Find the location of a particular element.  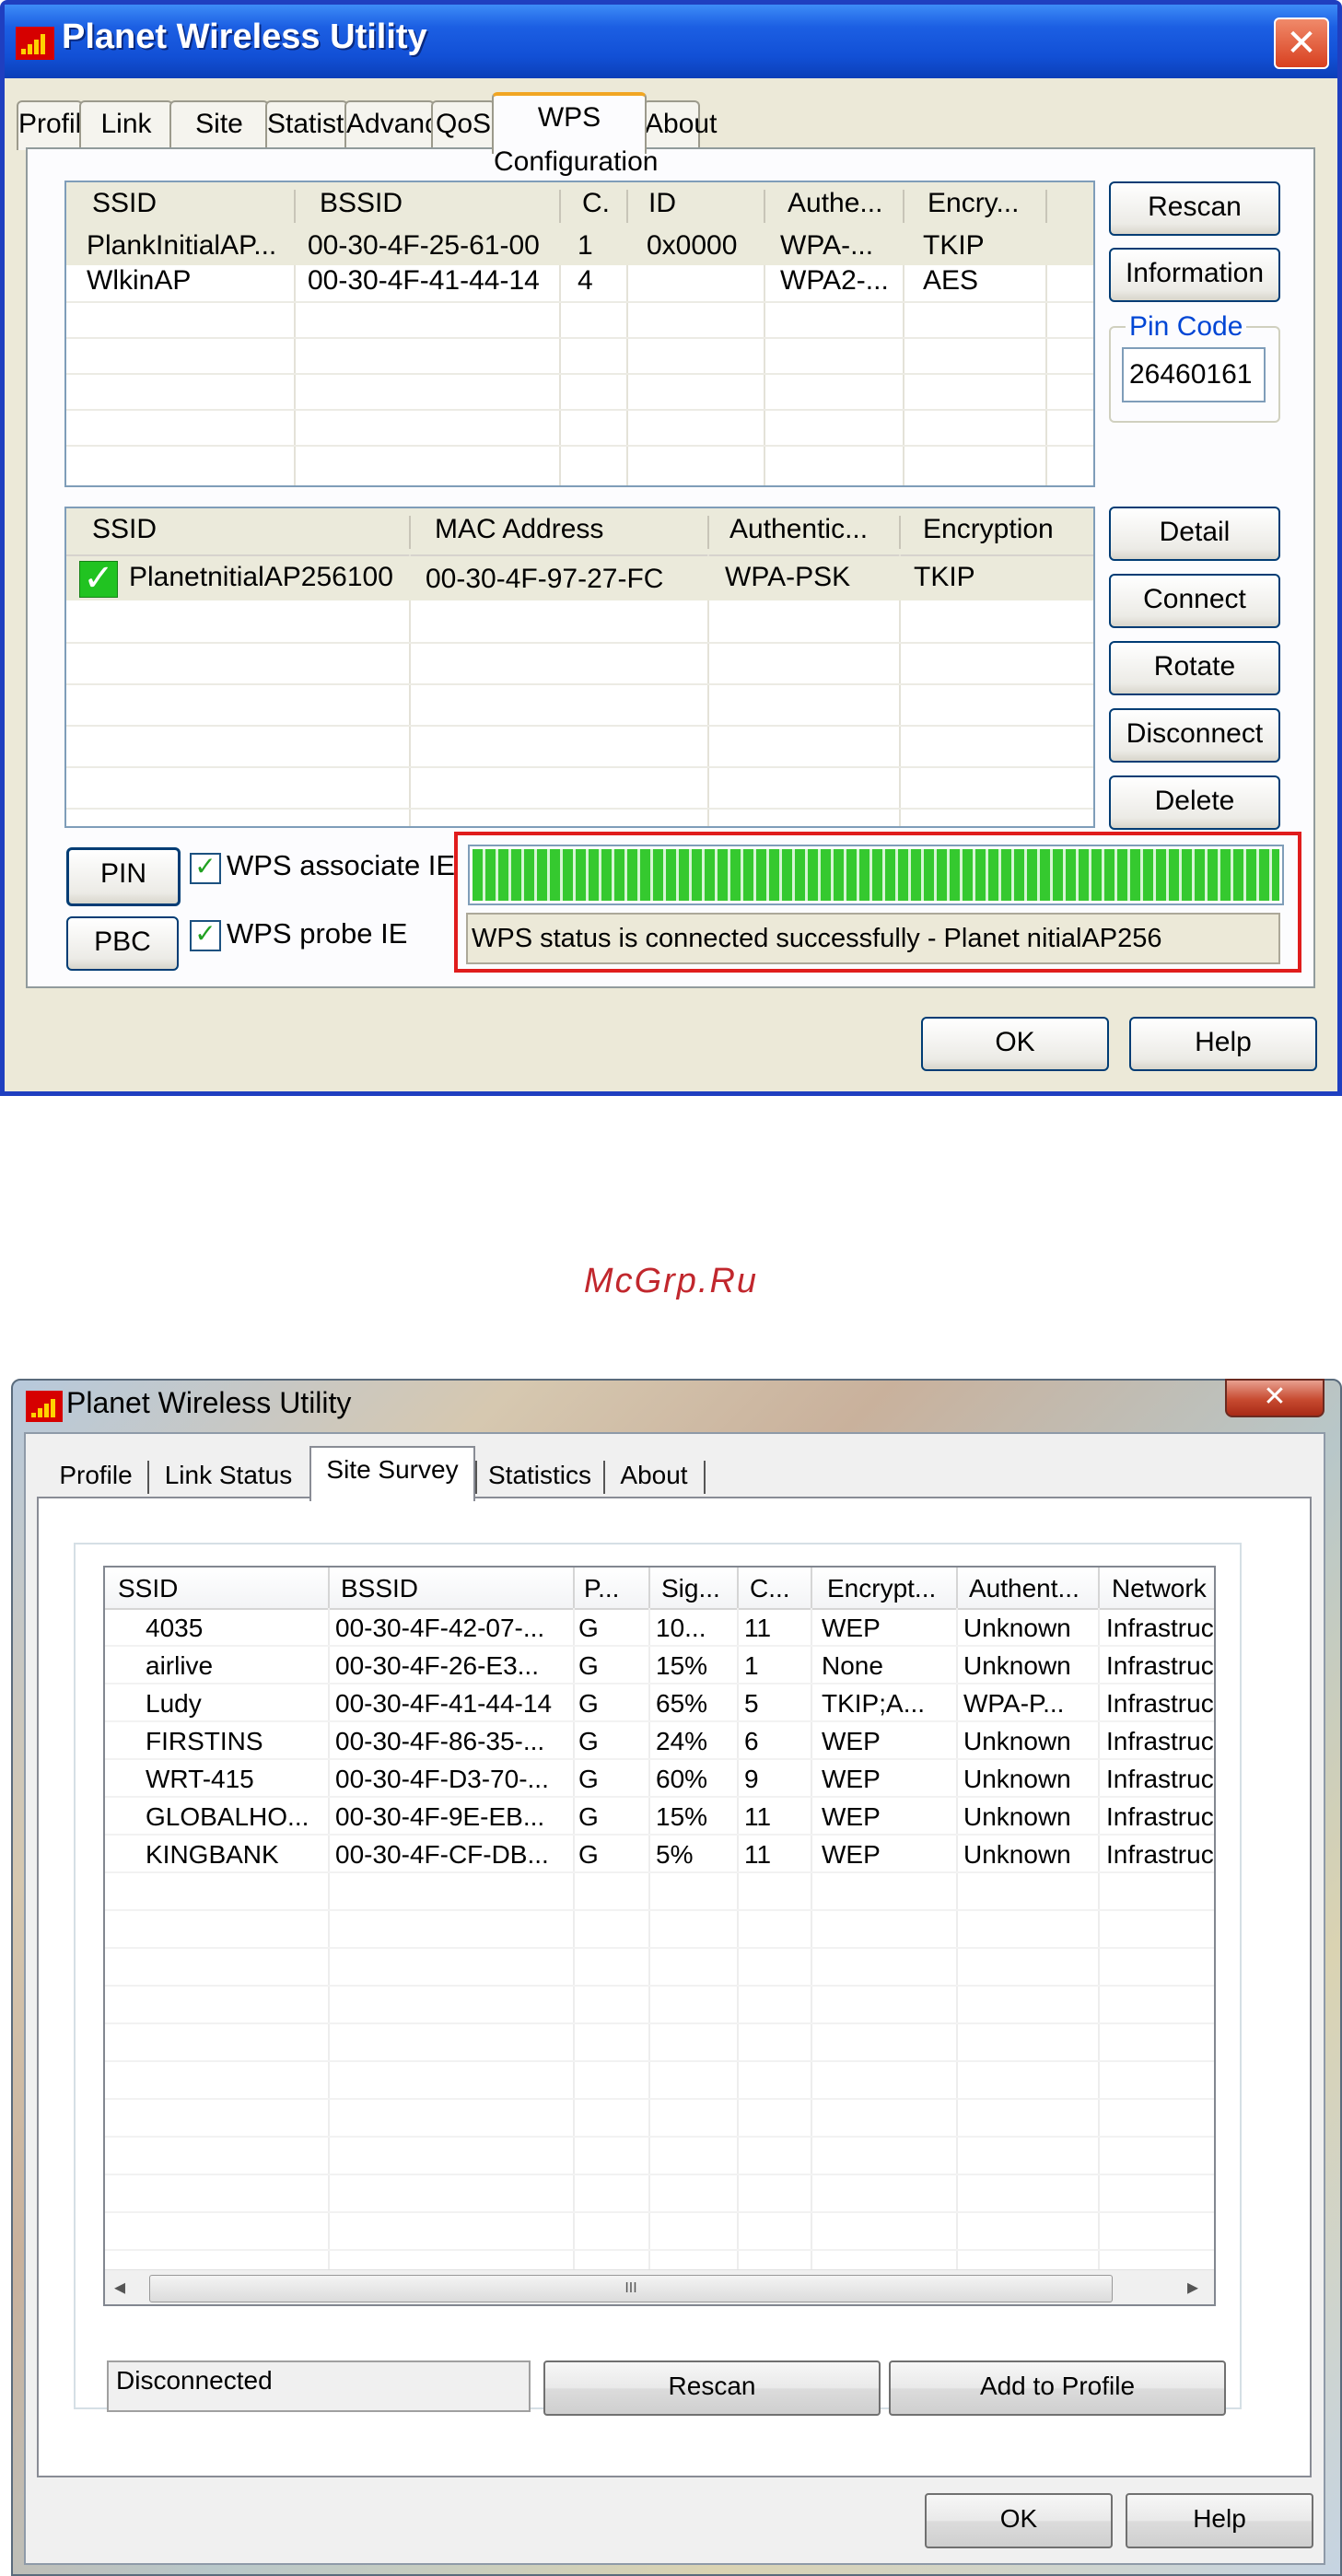

pin-button: PIN is located at coordinates (123, 876).